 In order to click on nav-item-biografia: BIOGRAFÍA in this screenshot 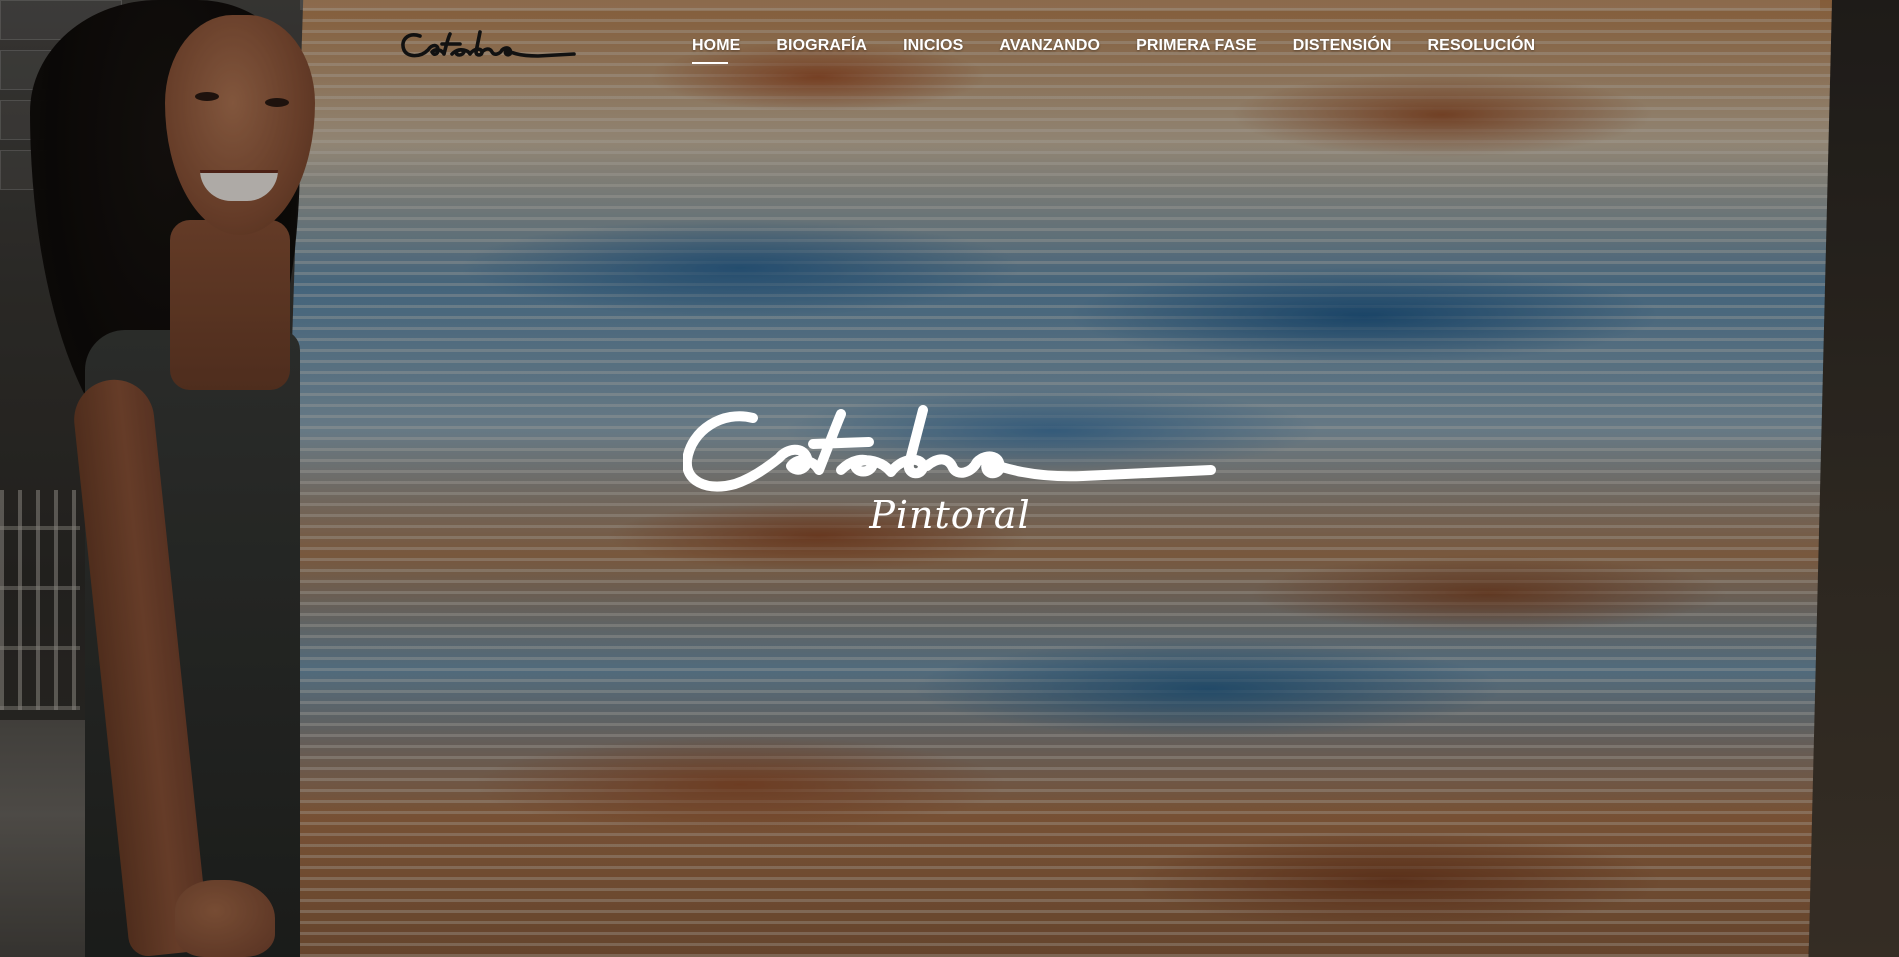, I will do `click(821, 46)`.